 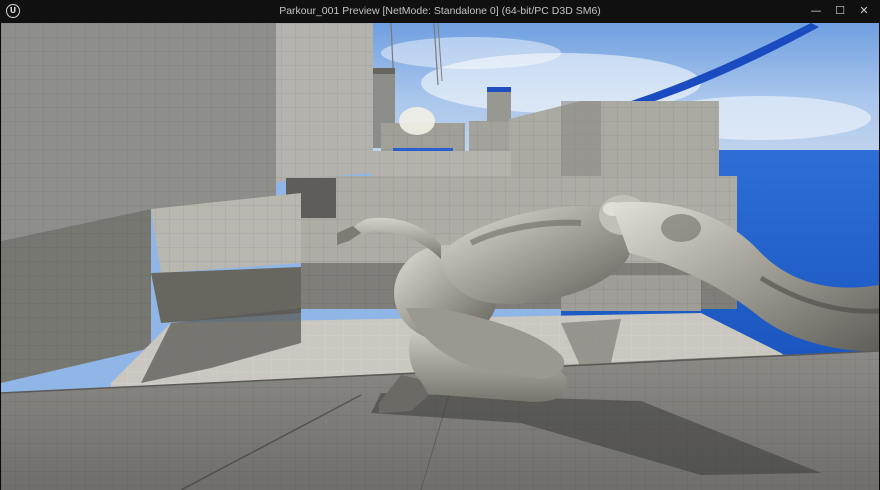 I want to click on close-button: ✕, so click(x=864, y=11).